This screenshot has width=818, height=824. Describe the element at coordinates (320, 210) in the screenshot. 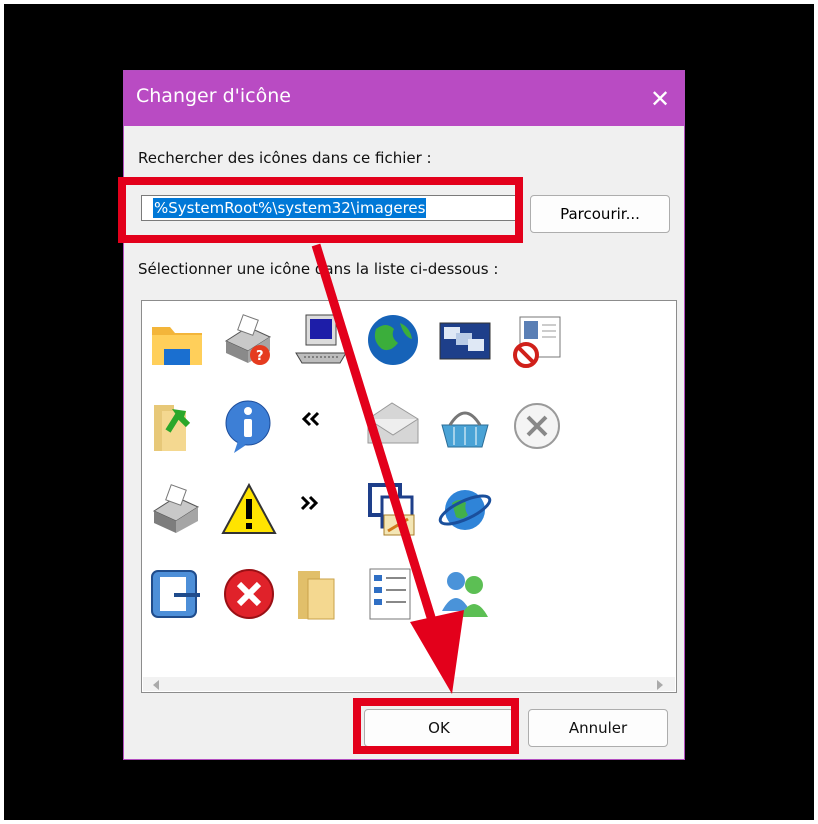

I see `path-highlight-box` at that location.